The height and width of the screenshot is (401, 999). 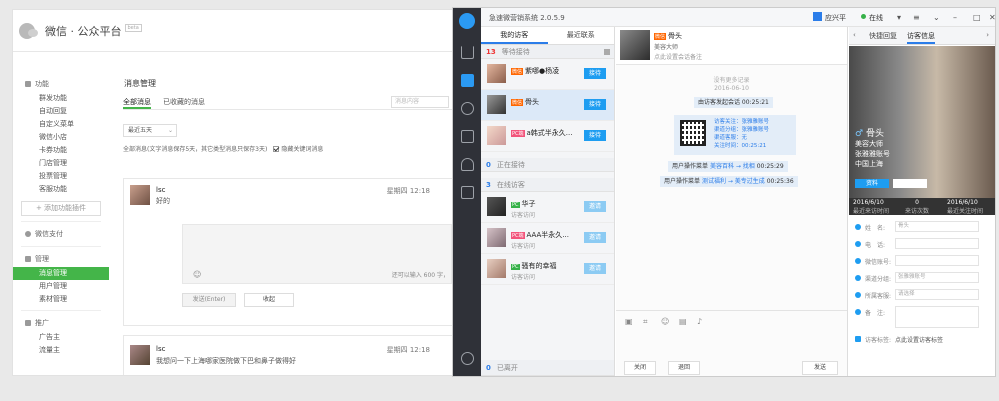 What do you see at coordinates (937, 294) in the screenshot?
I see `agent-select: 请选择` at bounding box center [937, 294].